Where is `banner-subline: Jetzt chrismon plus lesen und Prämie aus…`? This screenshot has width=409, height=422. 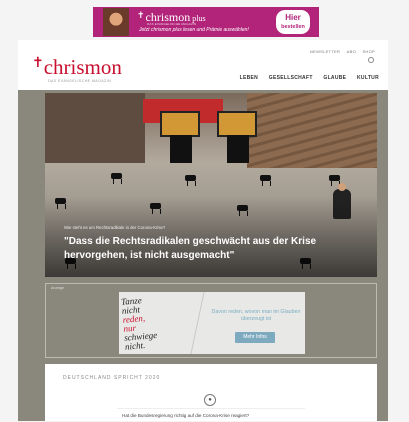
banner-subline: Jetzt chrismon plus lesen und Prämie aus… is located at coordinates (194, 30).